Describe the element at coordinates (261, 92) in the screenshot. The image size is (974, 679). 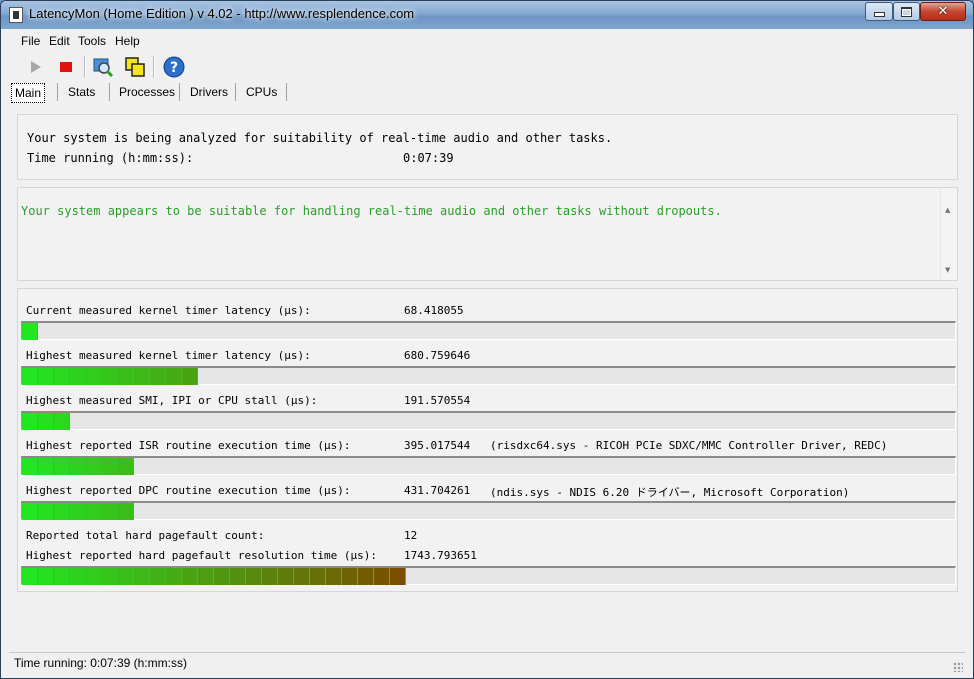
I see `tab-cpus: CPUs` at that location.